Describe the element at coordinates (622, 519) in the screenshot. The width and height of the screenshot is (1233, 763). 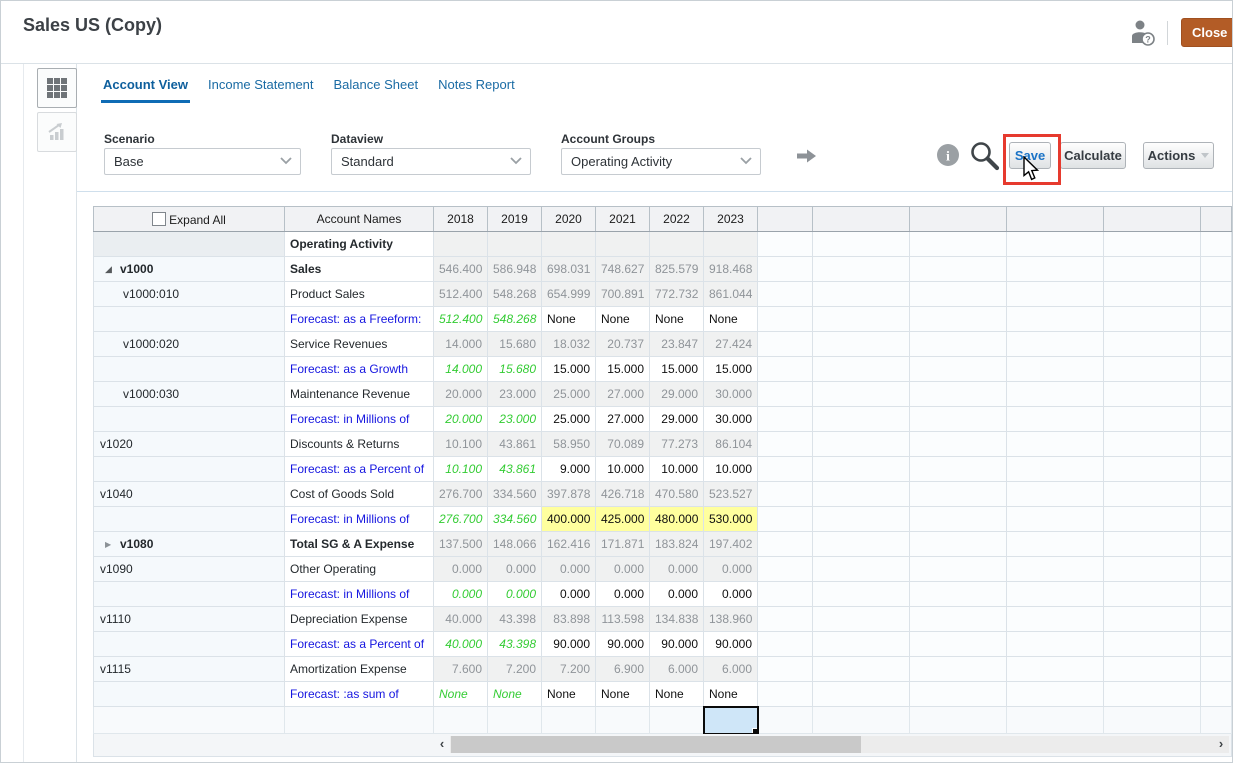
I see `value-cell: 425.000` at that location.